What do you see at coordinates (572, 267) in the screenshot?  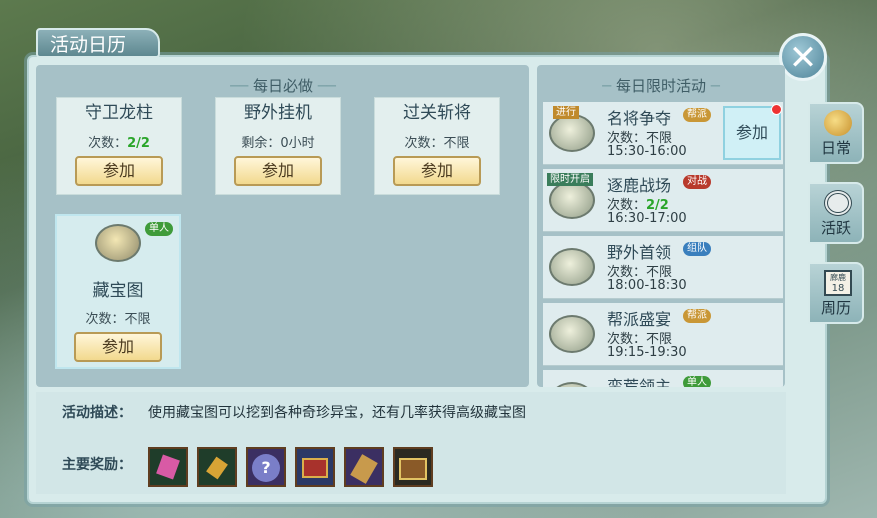 I see `wolf-icon` at bounding box center [572, 267].